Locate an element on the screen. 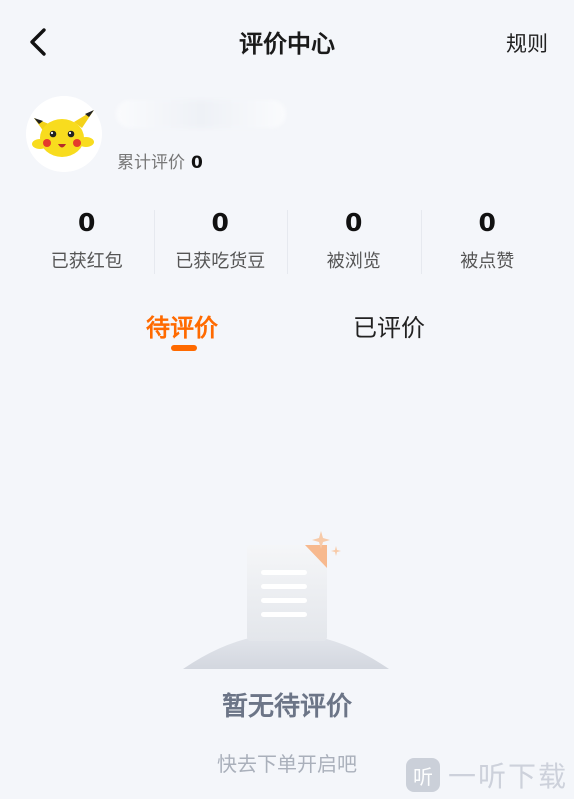 The image size is (574, 799). tab-pending-review: 待评价 is located at coordinates (182, 325).